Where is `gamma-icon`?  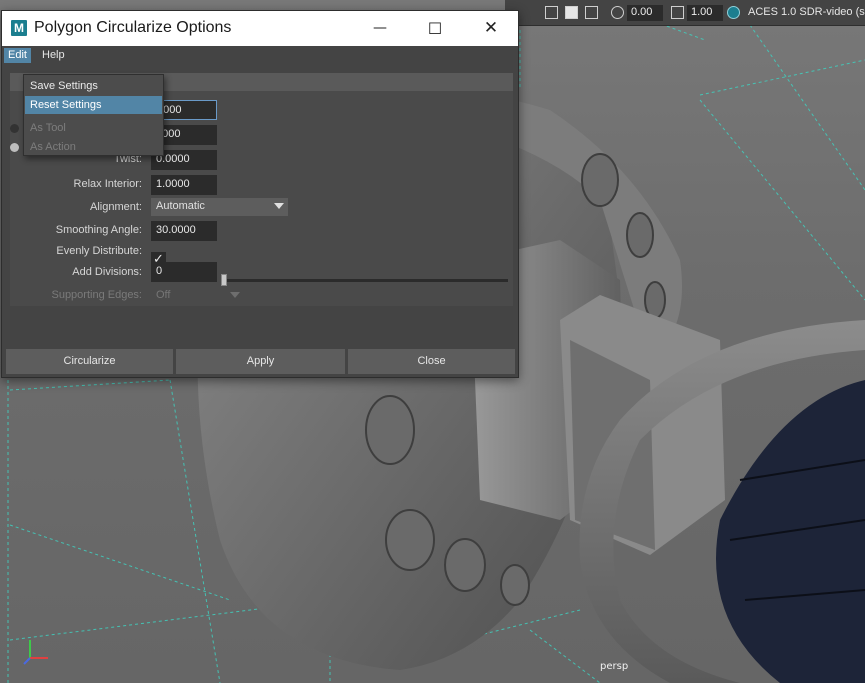
gamma-icon is located at coordinates (677, 12).